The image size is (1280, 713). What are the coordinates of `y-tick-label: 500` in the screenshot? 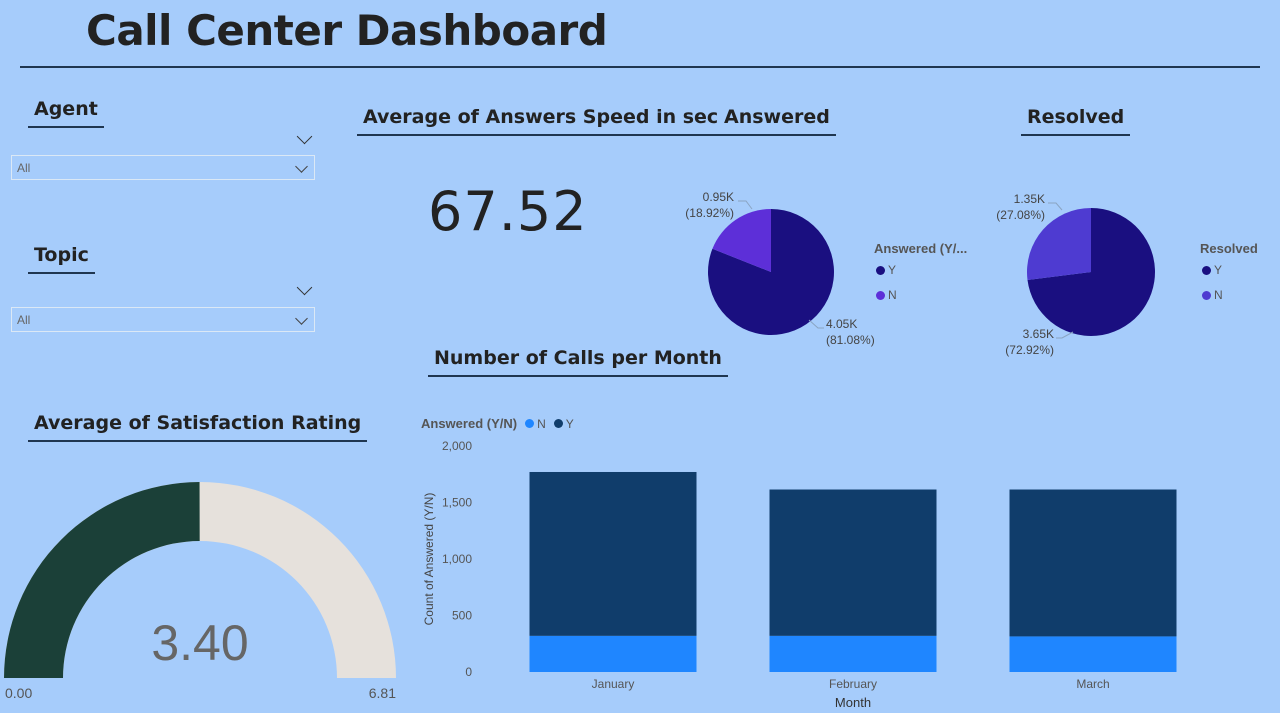 It's located at (462, 616).